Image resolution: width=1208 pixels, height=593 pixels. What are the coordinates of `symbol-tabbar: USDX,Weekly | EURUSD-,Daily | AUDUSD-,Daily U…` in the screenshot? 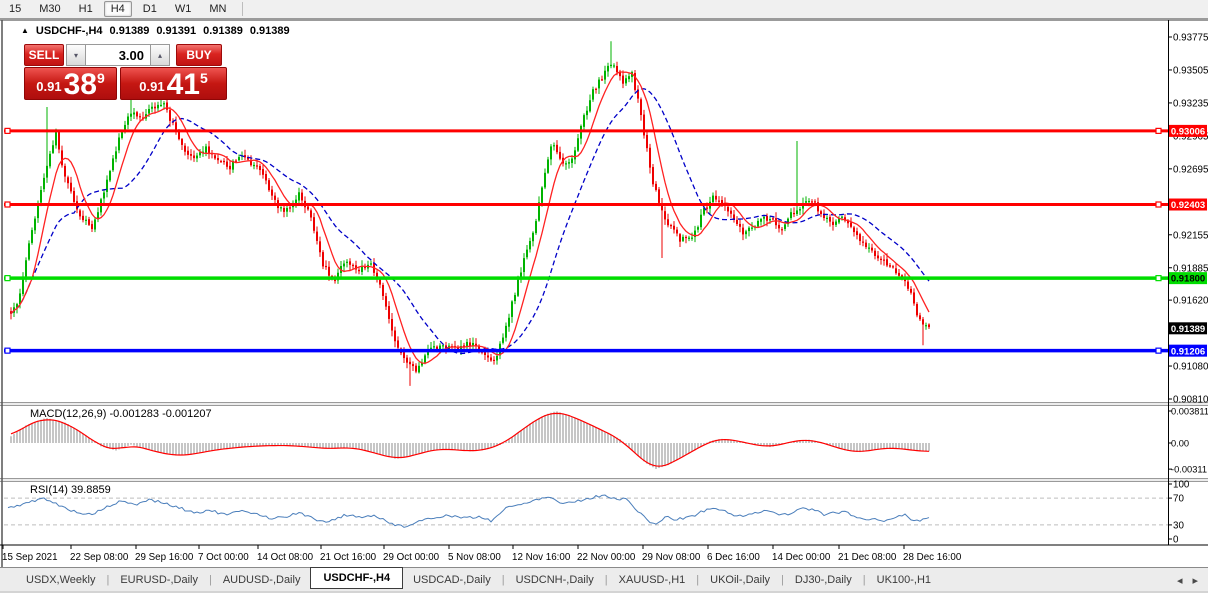 It's located at (604, 580).